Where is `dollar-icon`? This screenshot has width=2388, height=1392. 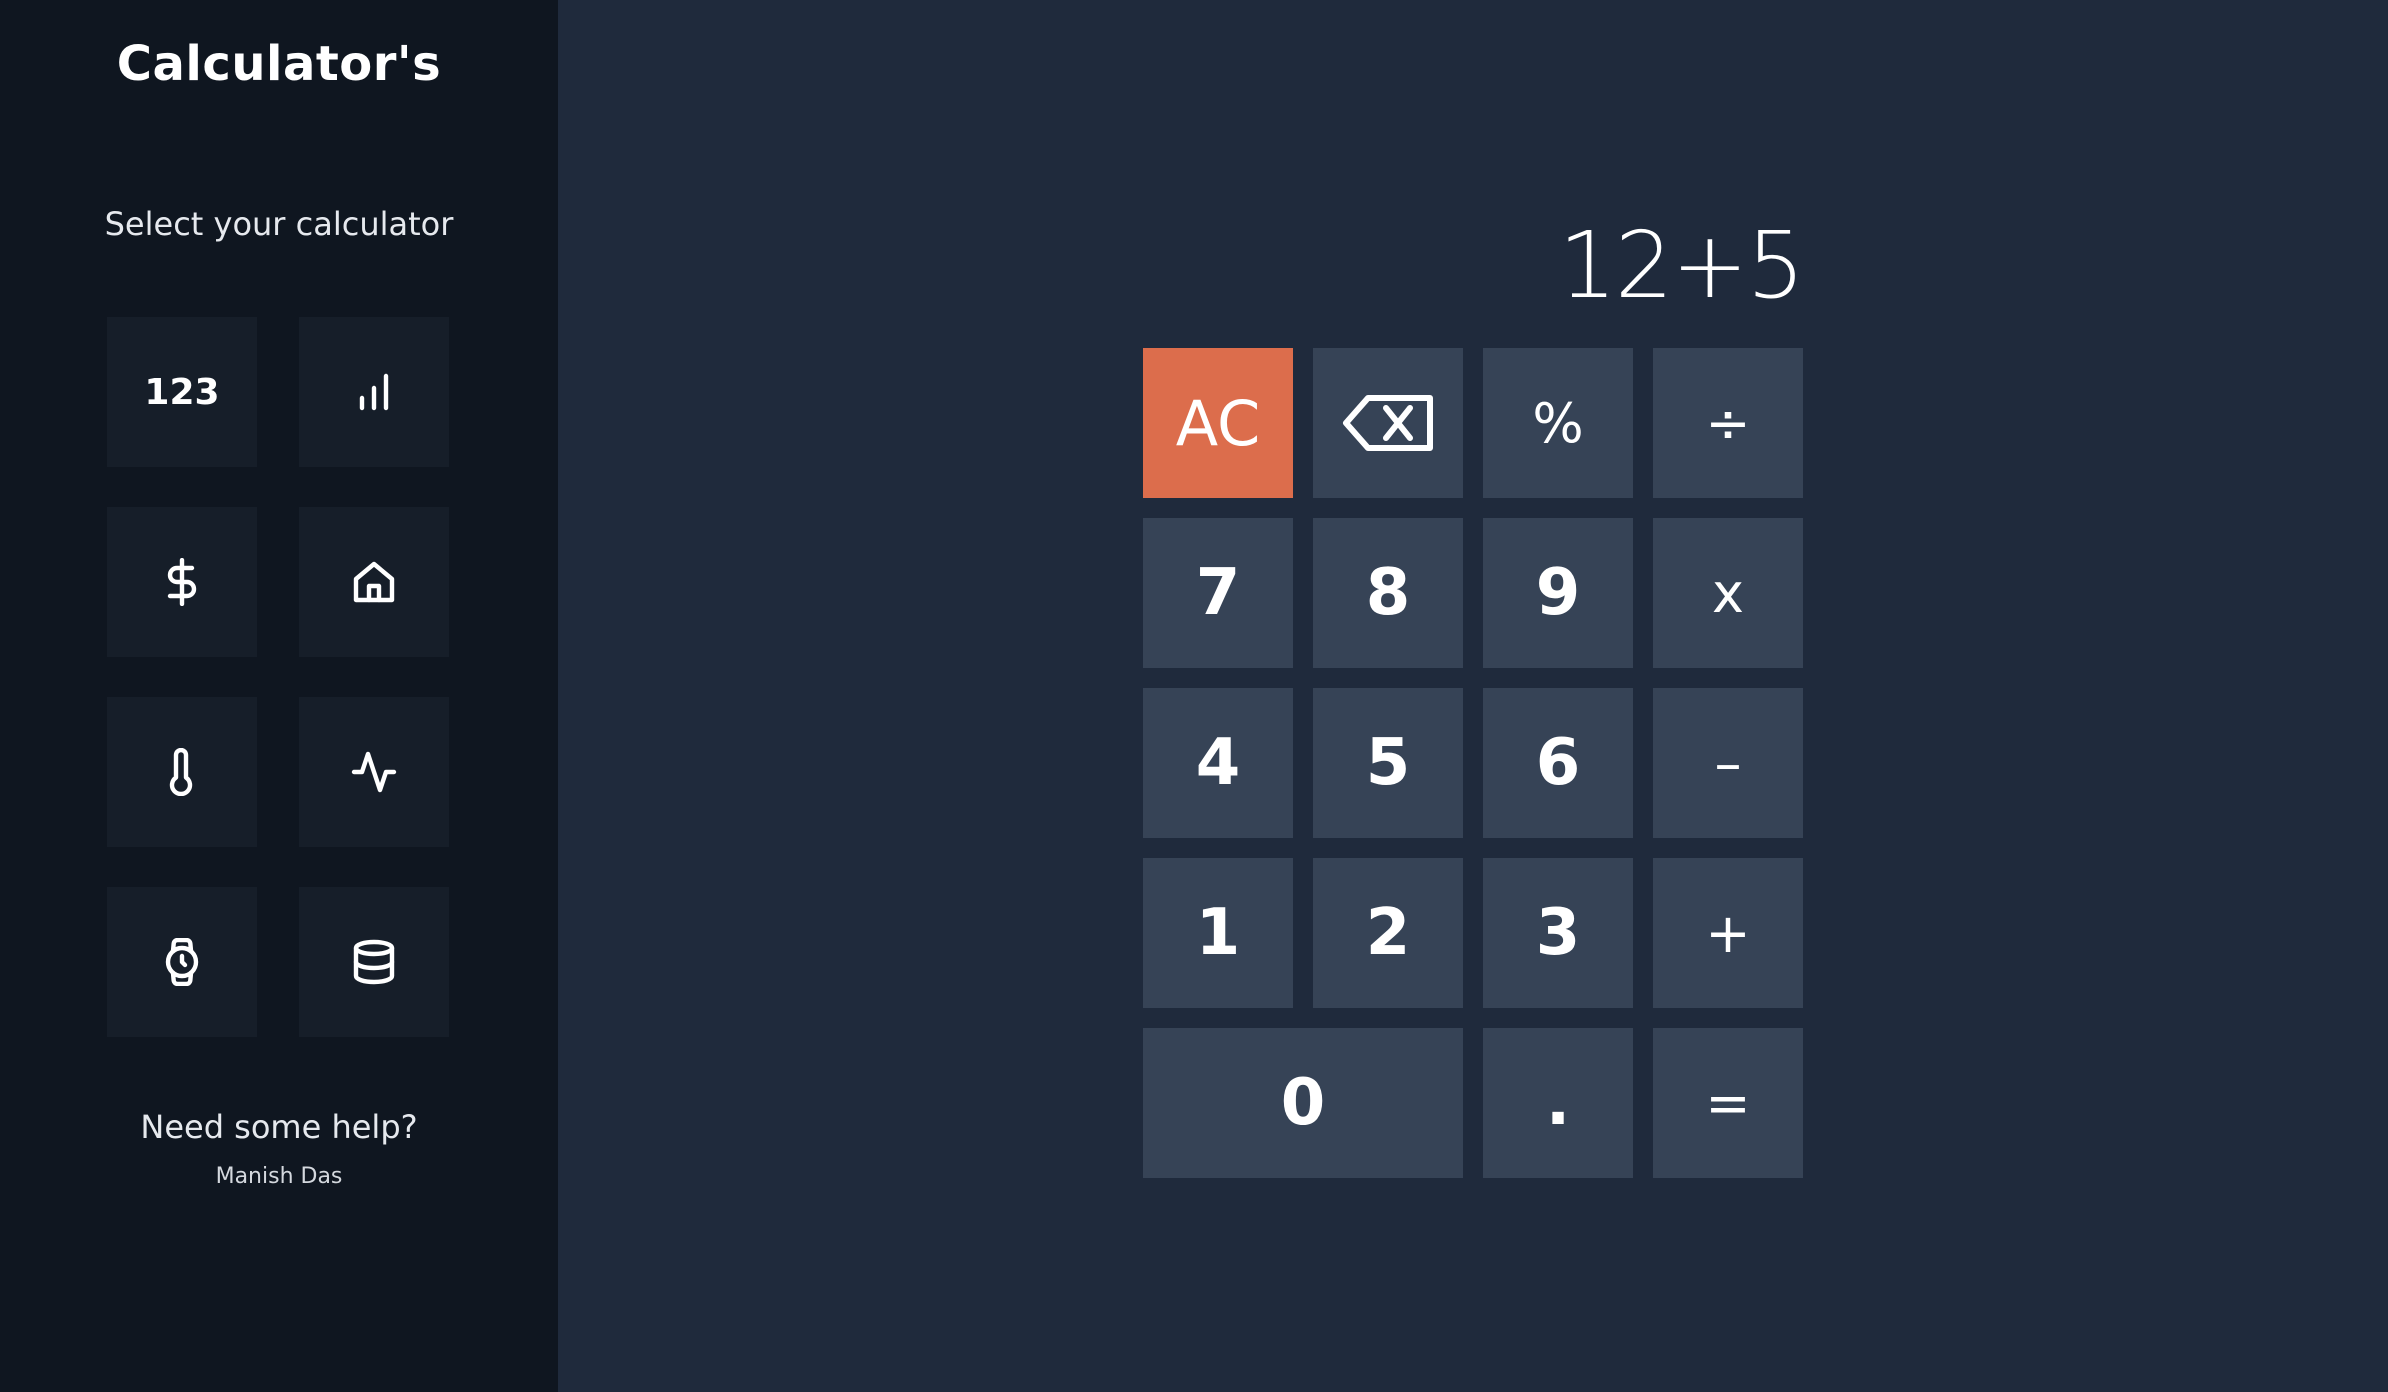
dollar-icon is located at coordinates (182, 582).